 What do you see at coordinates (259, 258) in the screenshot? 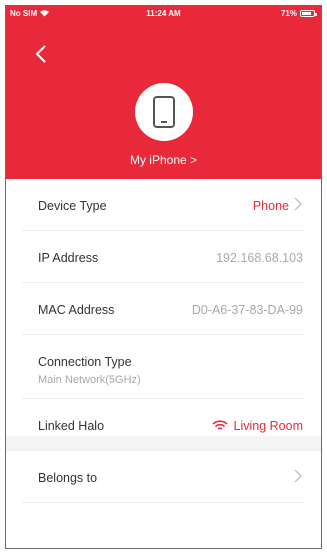
I see `ip-address-value: 192.168.68.103` at bounding box center [259, 258].